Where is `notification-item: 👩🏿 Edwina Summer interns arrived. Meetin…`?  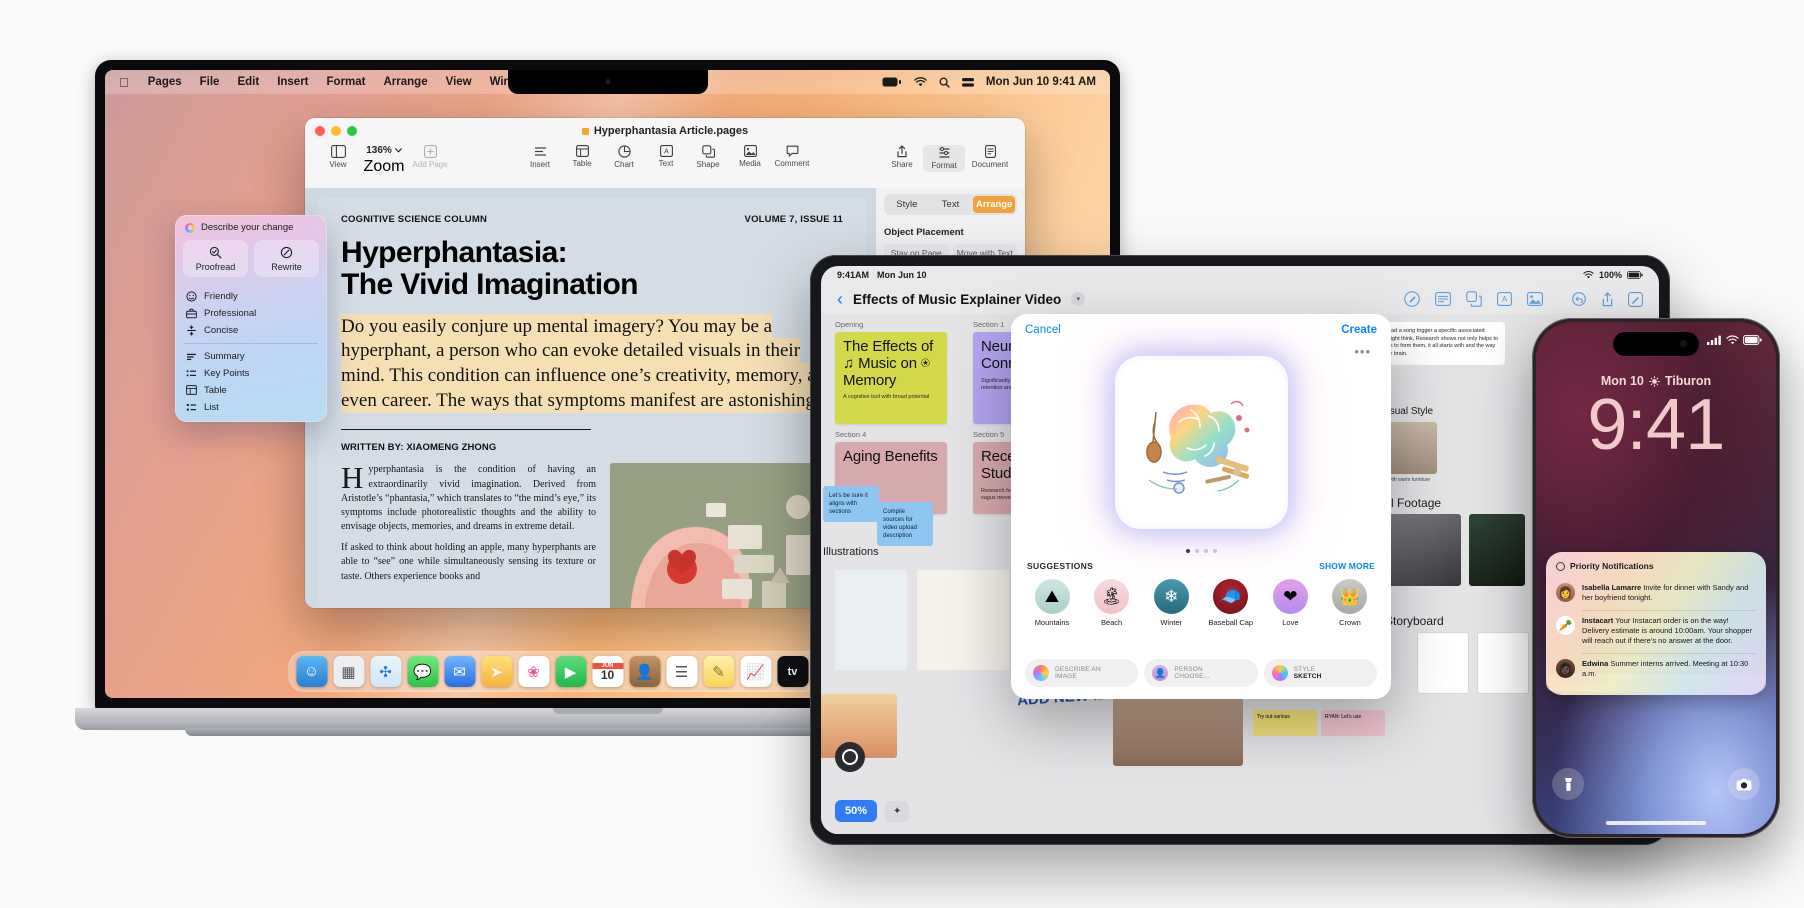
notification-item: 👩🏿 Edwina Summer interns arrived. Meetin… is located at coordinates (1656, 669).